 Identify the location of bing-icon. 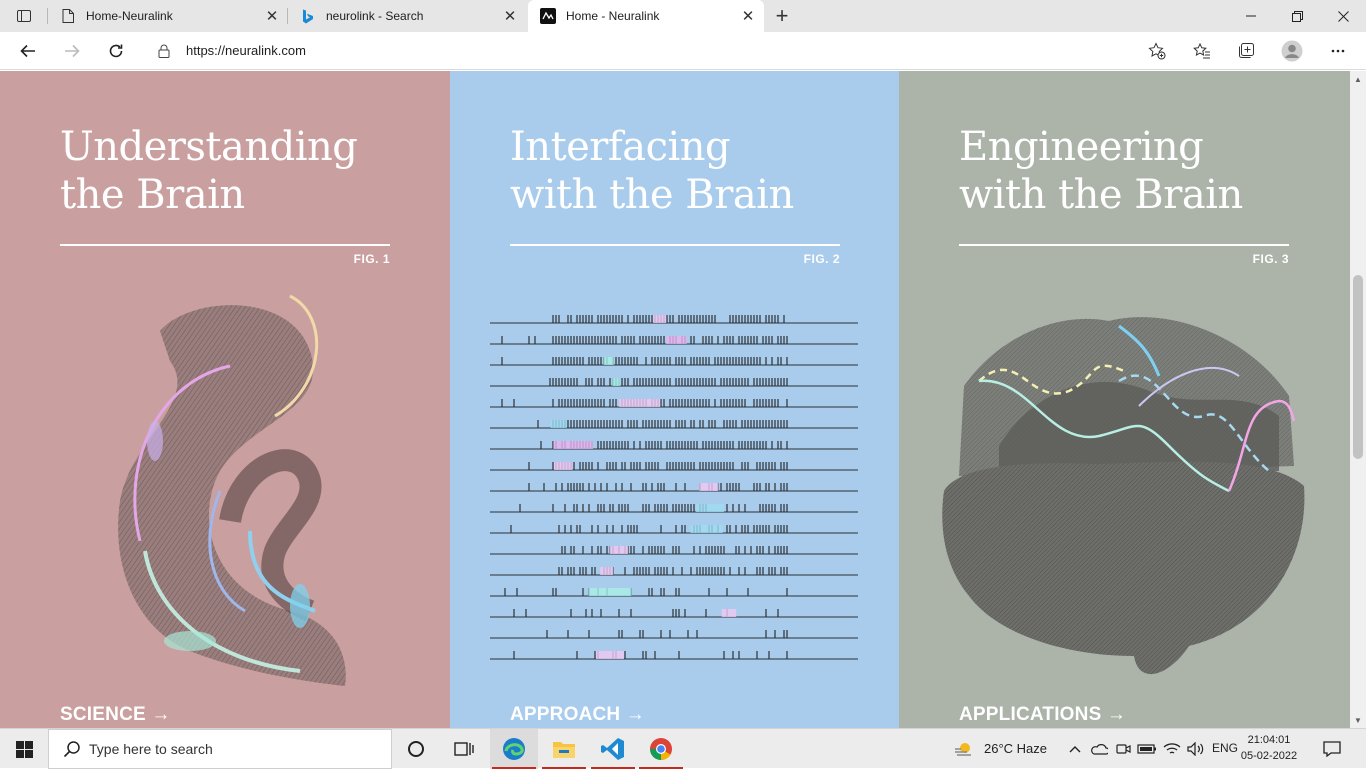
(308, 16).